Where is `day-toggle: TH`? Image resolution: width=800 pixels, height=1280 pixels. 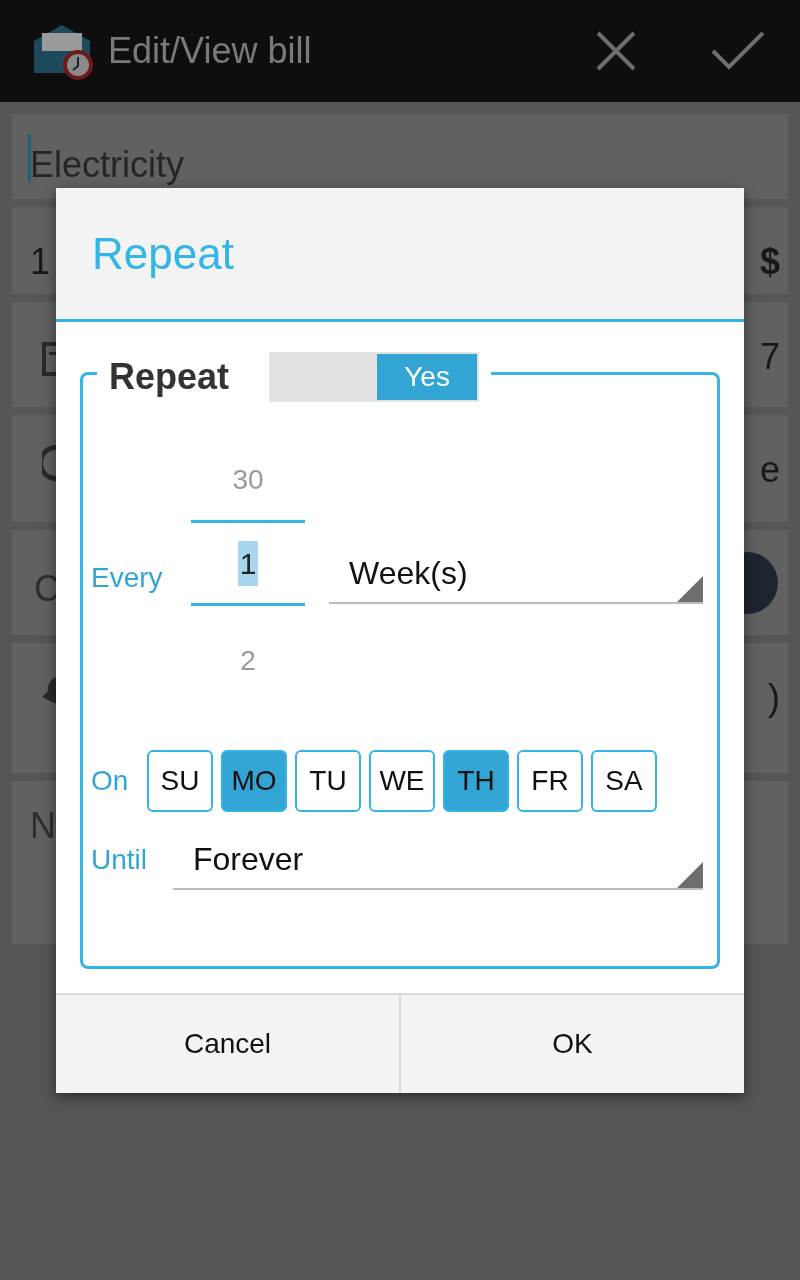 day-toggle: TH is located at coordinates (476, 781).